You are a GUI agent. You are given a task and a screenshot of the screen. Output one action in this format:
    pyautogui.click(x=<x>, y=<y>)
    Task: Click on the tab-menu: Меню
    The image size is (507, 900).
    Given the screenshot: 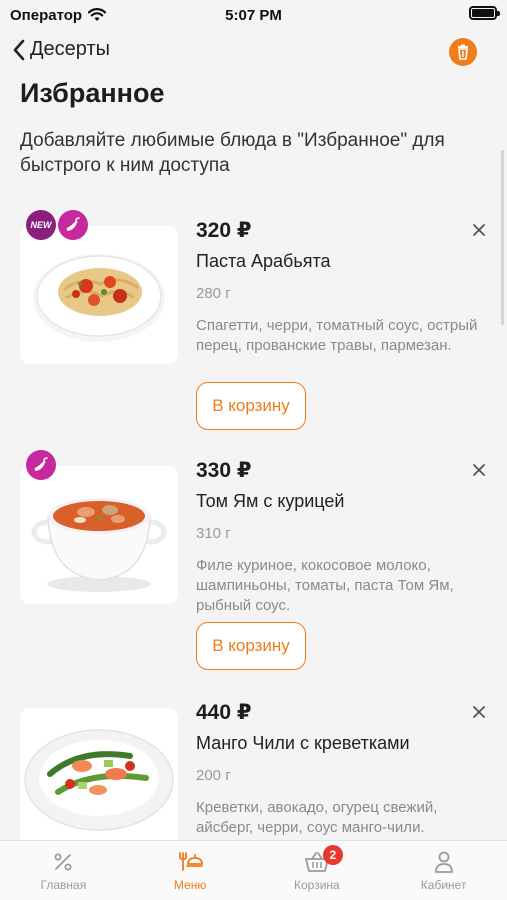 What is the action you would take?
    pyautogui.click(x=190, y=870)
    